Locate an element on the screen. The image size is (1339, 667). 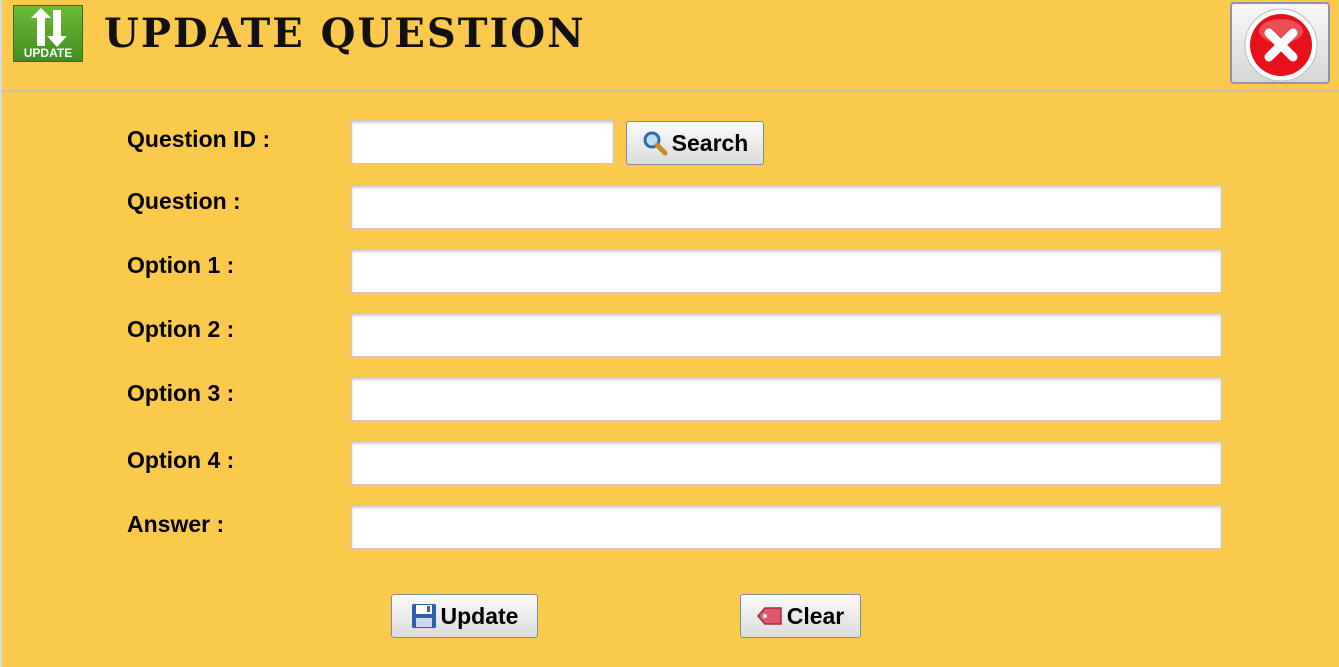
update-button: Update is located at coordinates (464, 616).